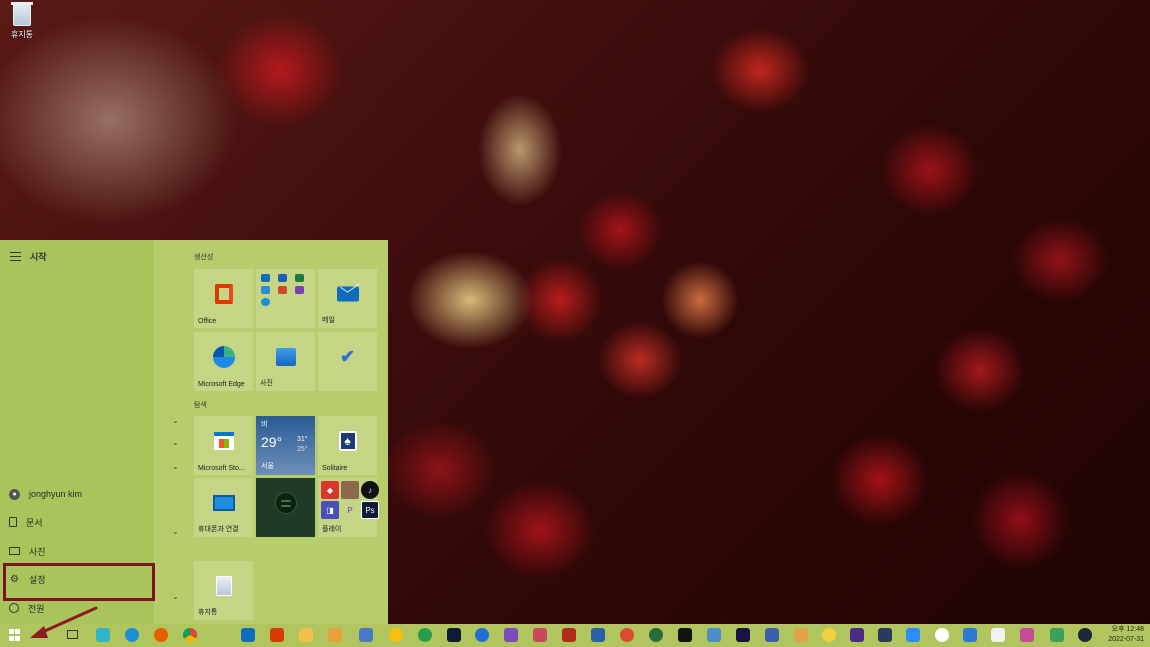  Describe the element at coordinates (330, 490) in the screenshot. I see `game-icon: ◆` at that location.